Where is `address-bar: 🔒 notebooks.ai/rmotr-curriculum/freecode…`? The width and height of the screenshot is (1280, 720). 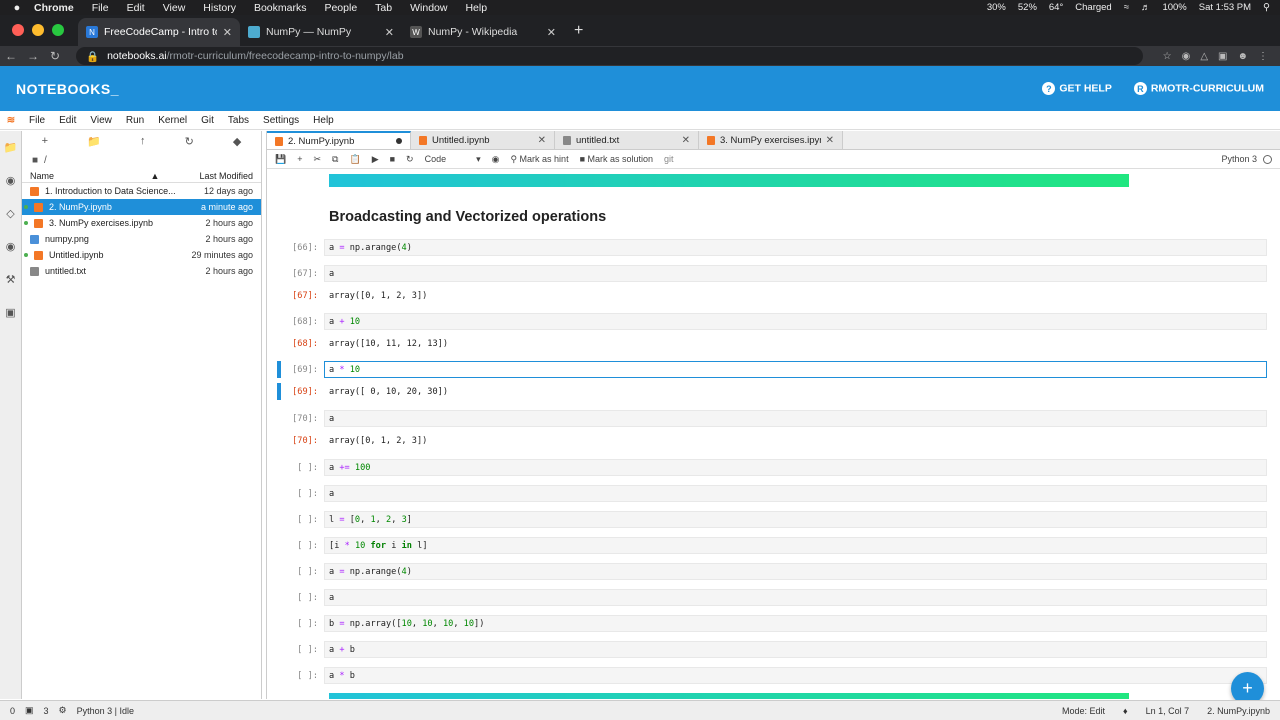 address-bar: 🔒 notebooks.ai/rmotr-curriculum/freecode… is located at coordinates (609, 56).